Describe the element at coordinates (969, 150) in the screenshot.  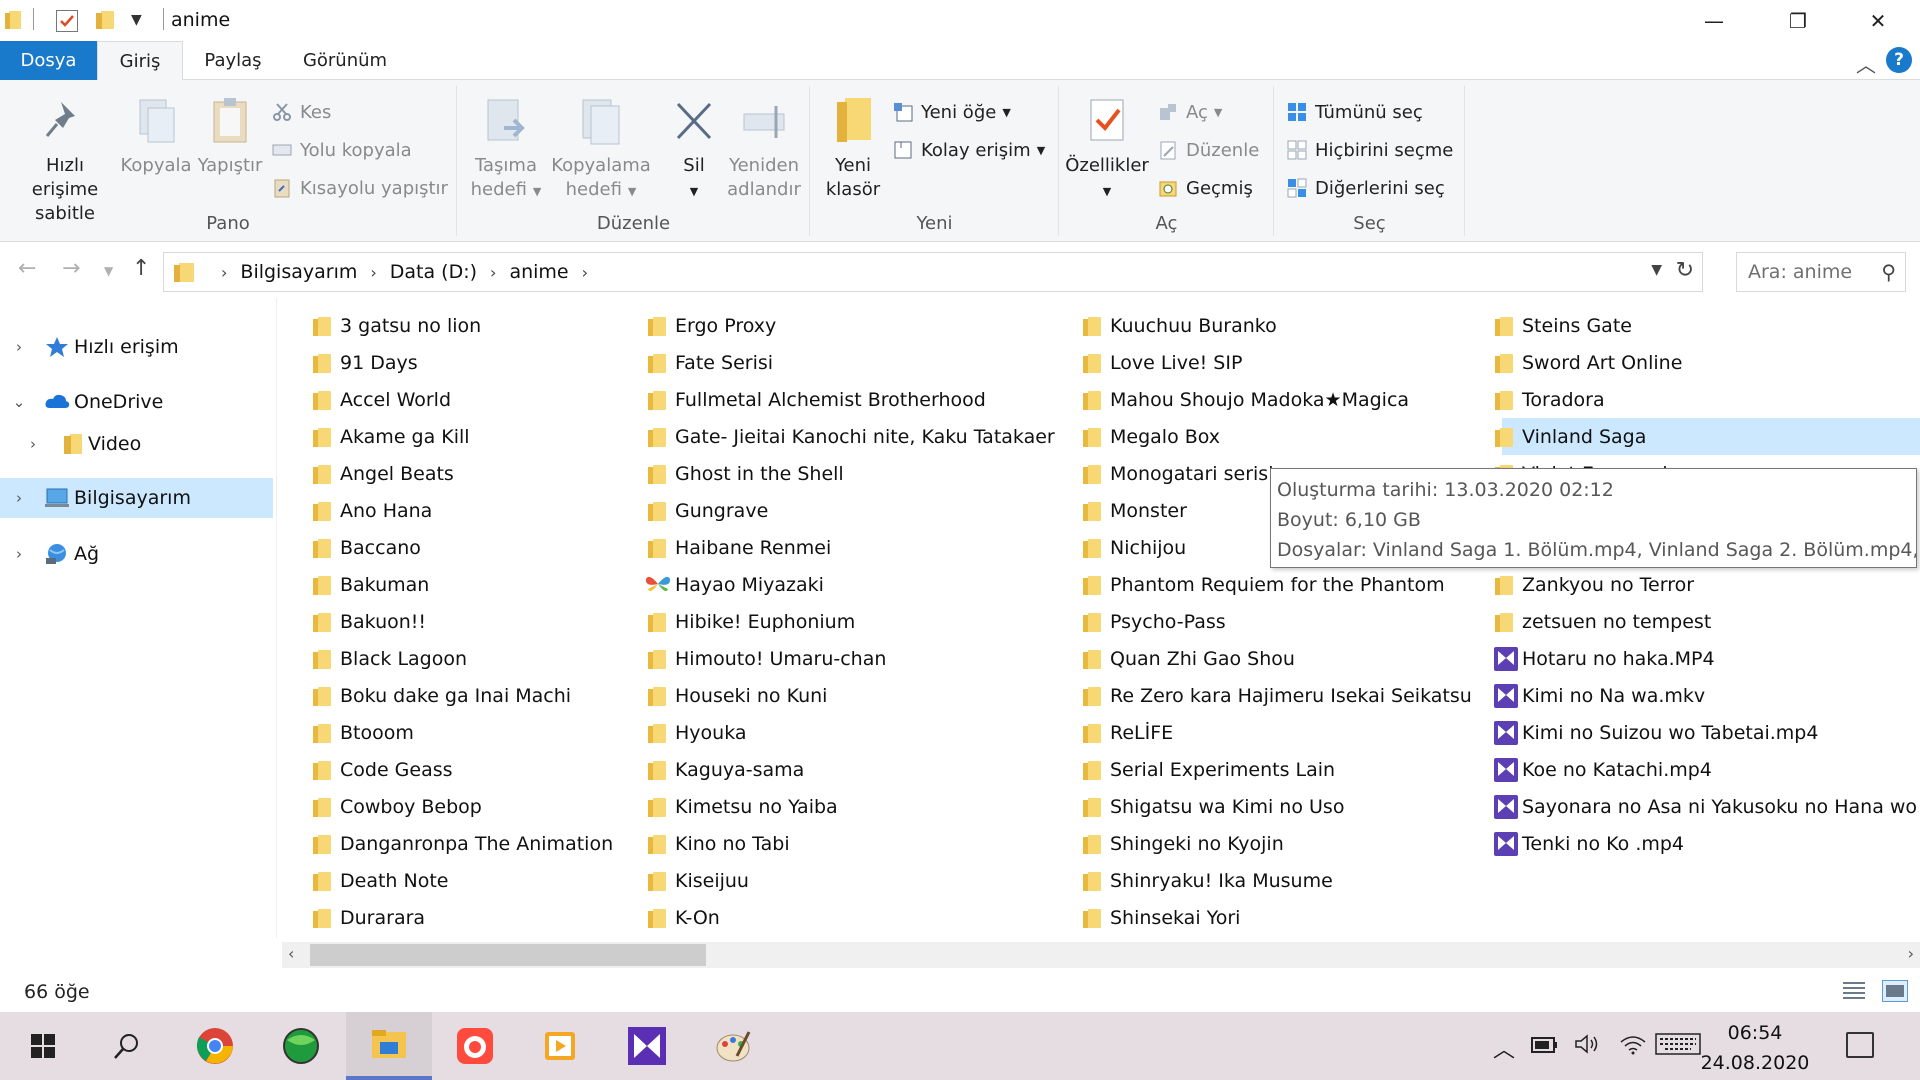
I see `easy-access-button: Kolay erişim ▼` at that location.